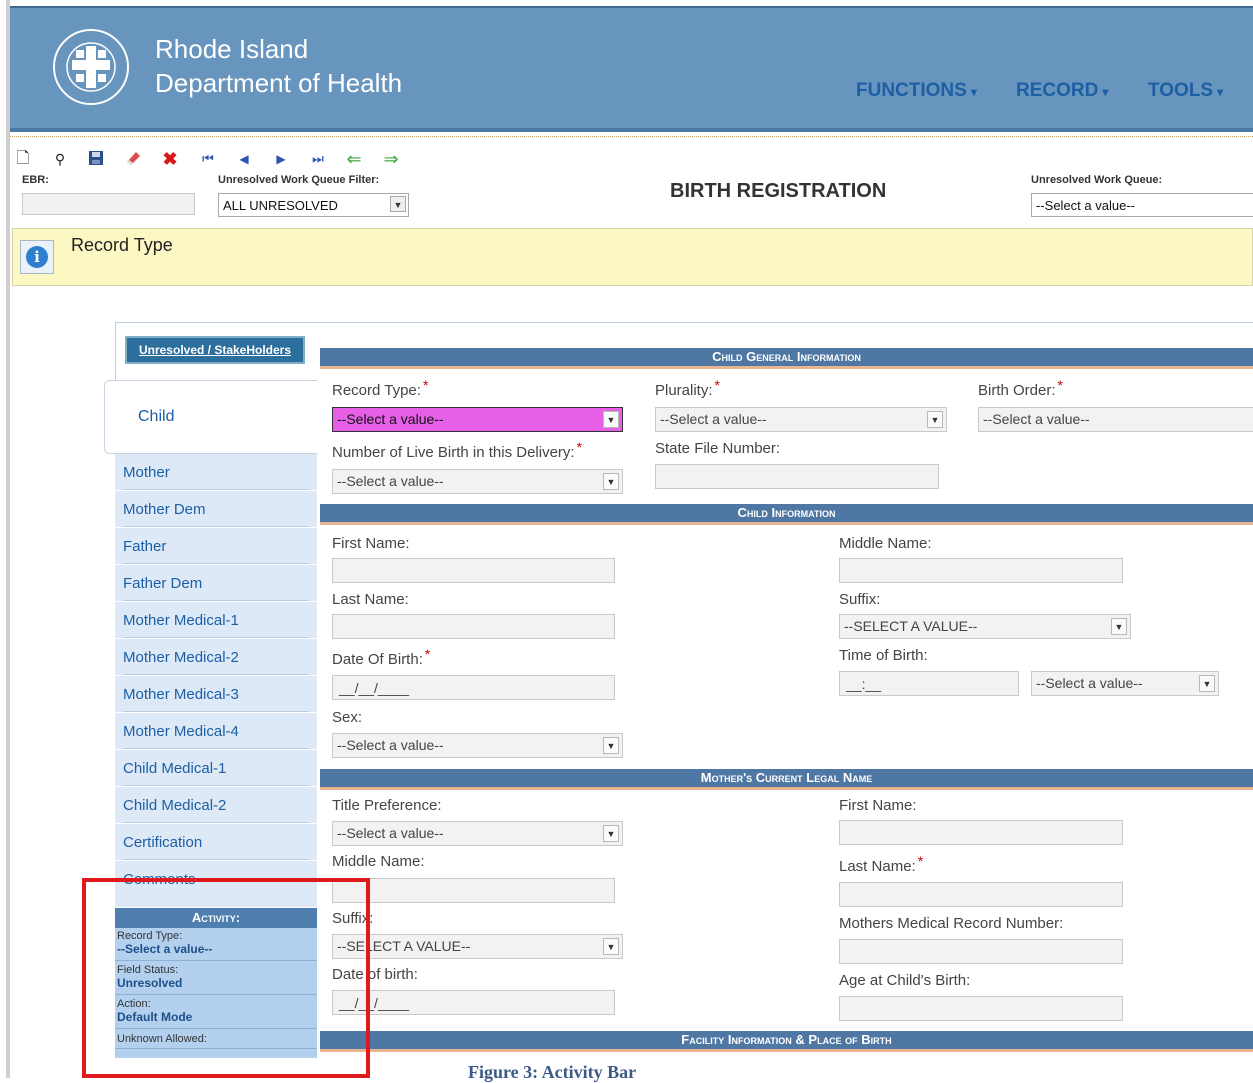 The height and width of the screenshot is (1083, 1253). Describe the element at coordinates (210, 417) in the screenshot. I see `tab-child` at that location.